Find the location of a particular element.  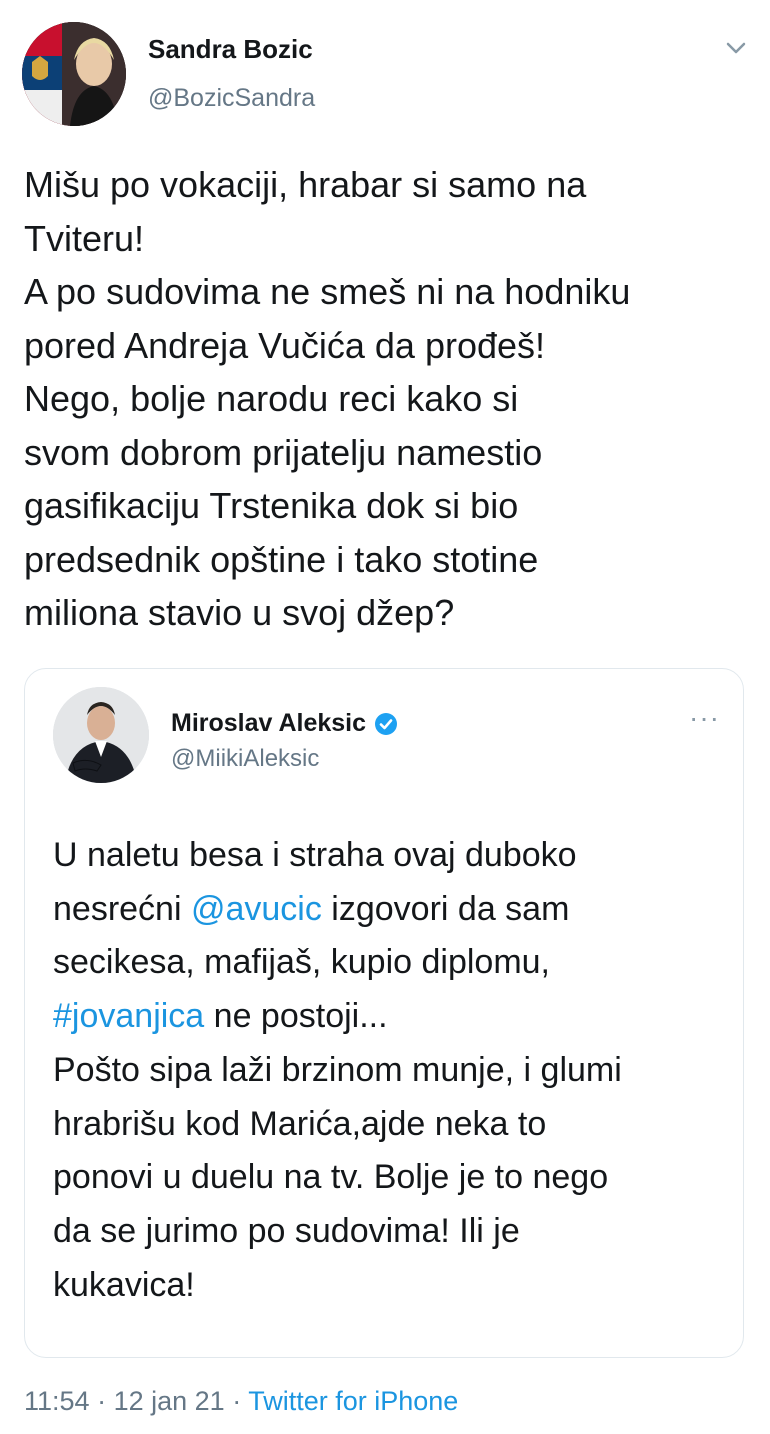

tweet-text-line: gasifikaciju Trstenika dok si bio is located at coordinates (271, 505).